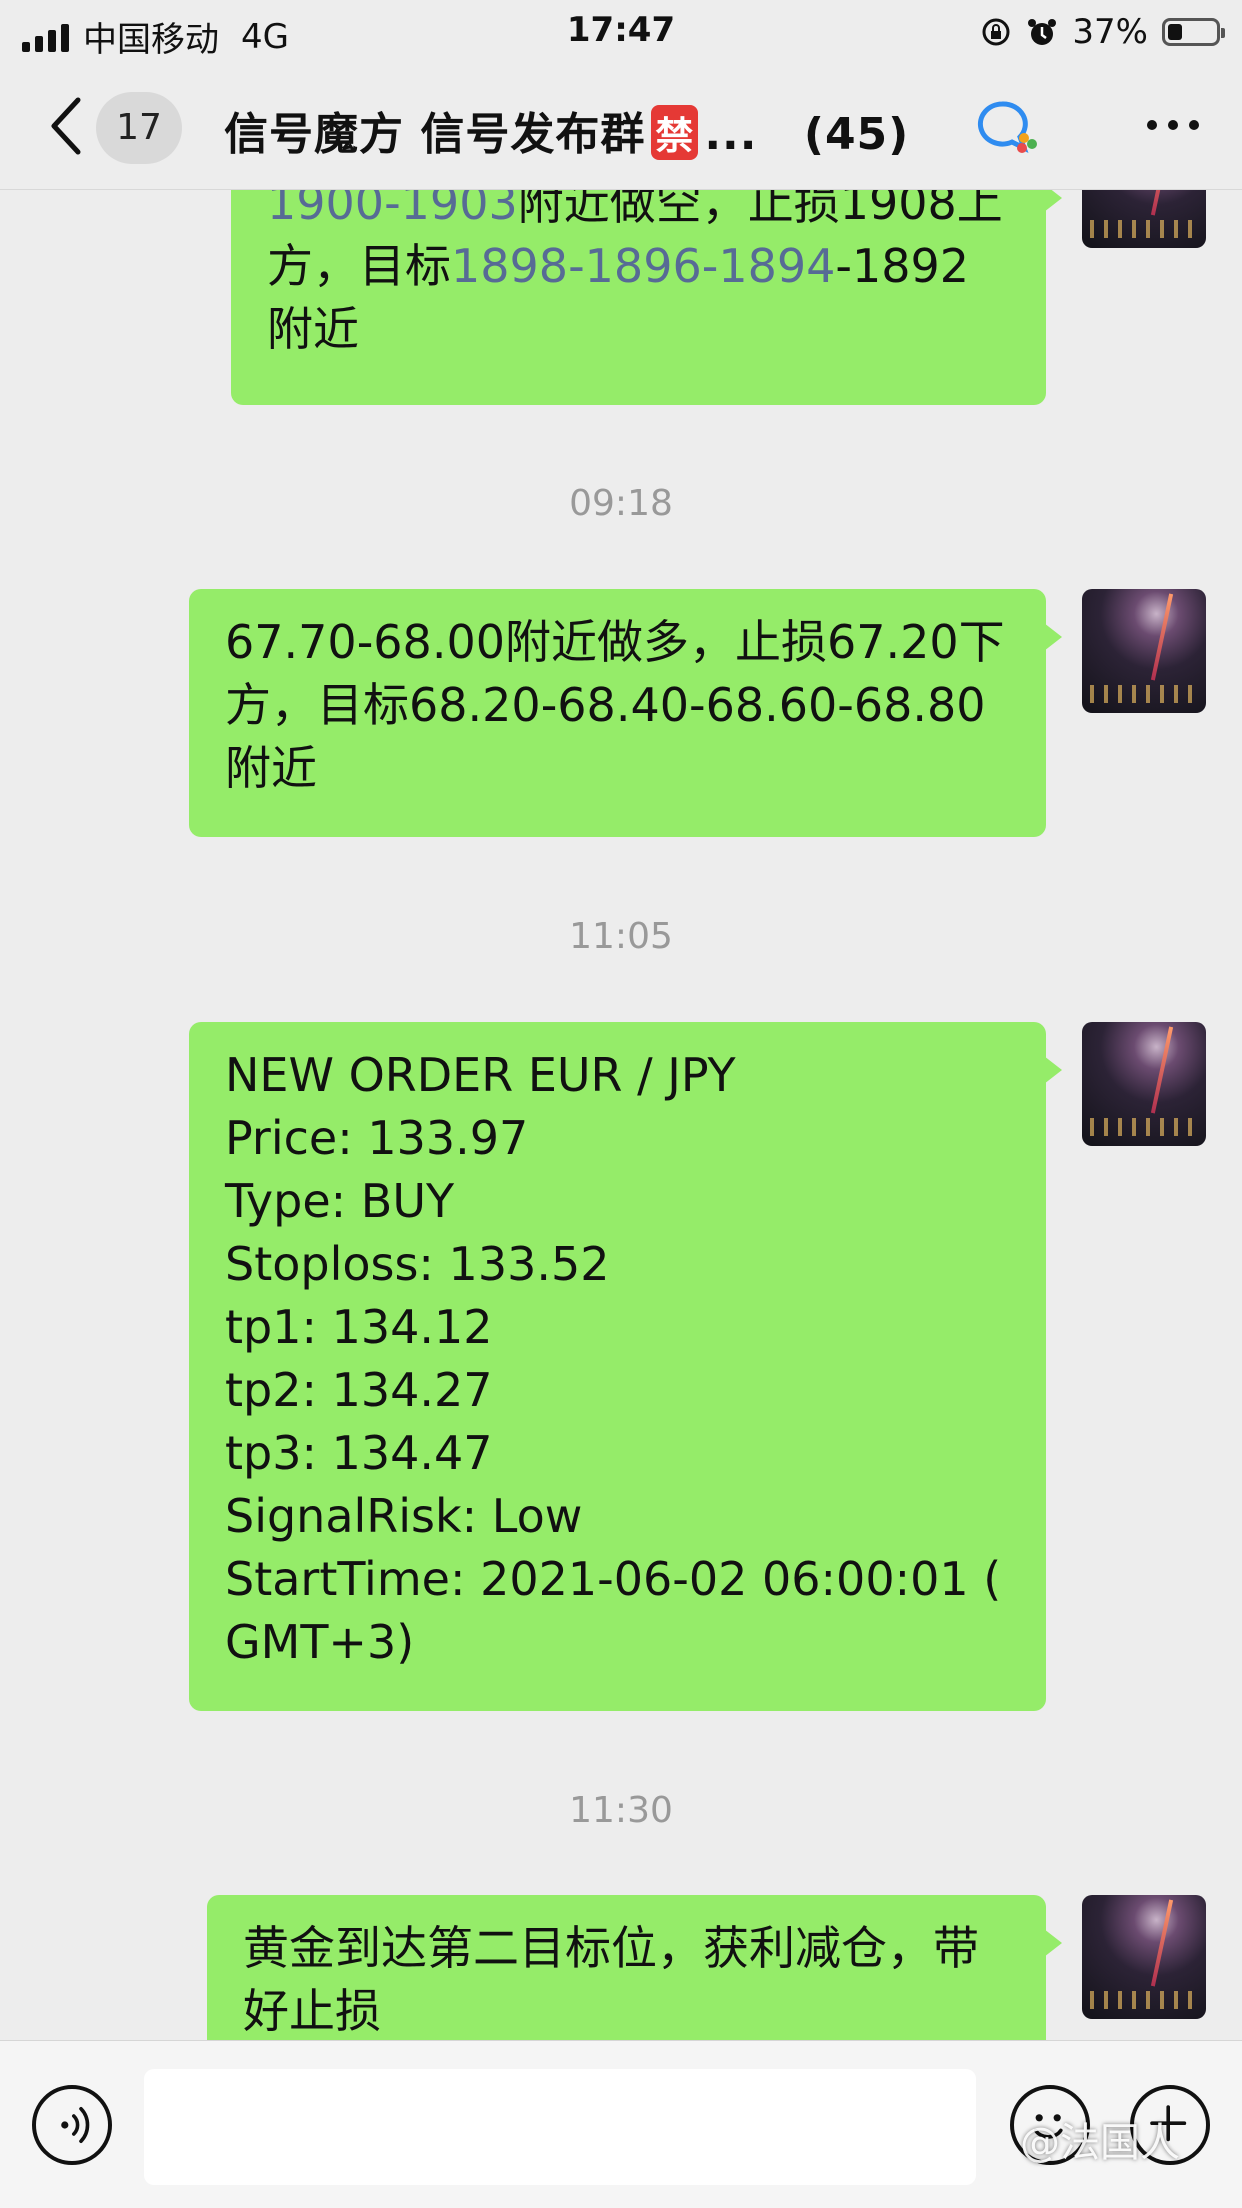 The width and height of the screenshot is (1242, 2208). What do you see at coordinates (621, 31) in the screenshot?
I see `status-bar: 中国移动 4G 17:47 37%` at bounding box center [621, 31].